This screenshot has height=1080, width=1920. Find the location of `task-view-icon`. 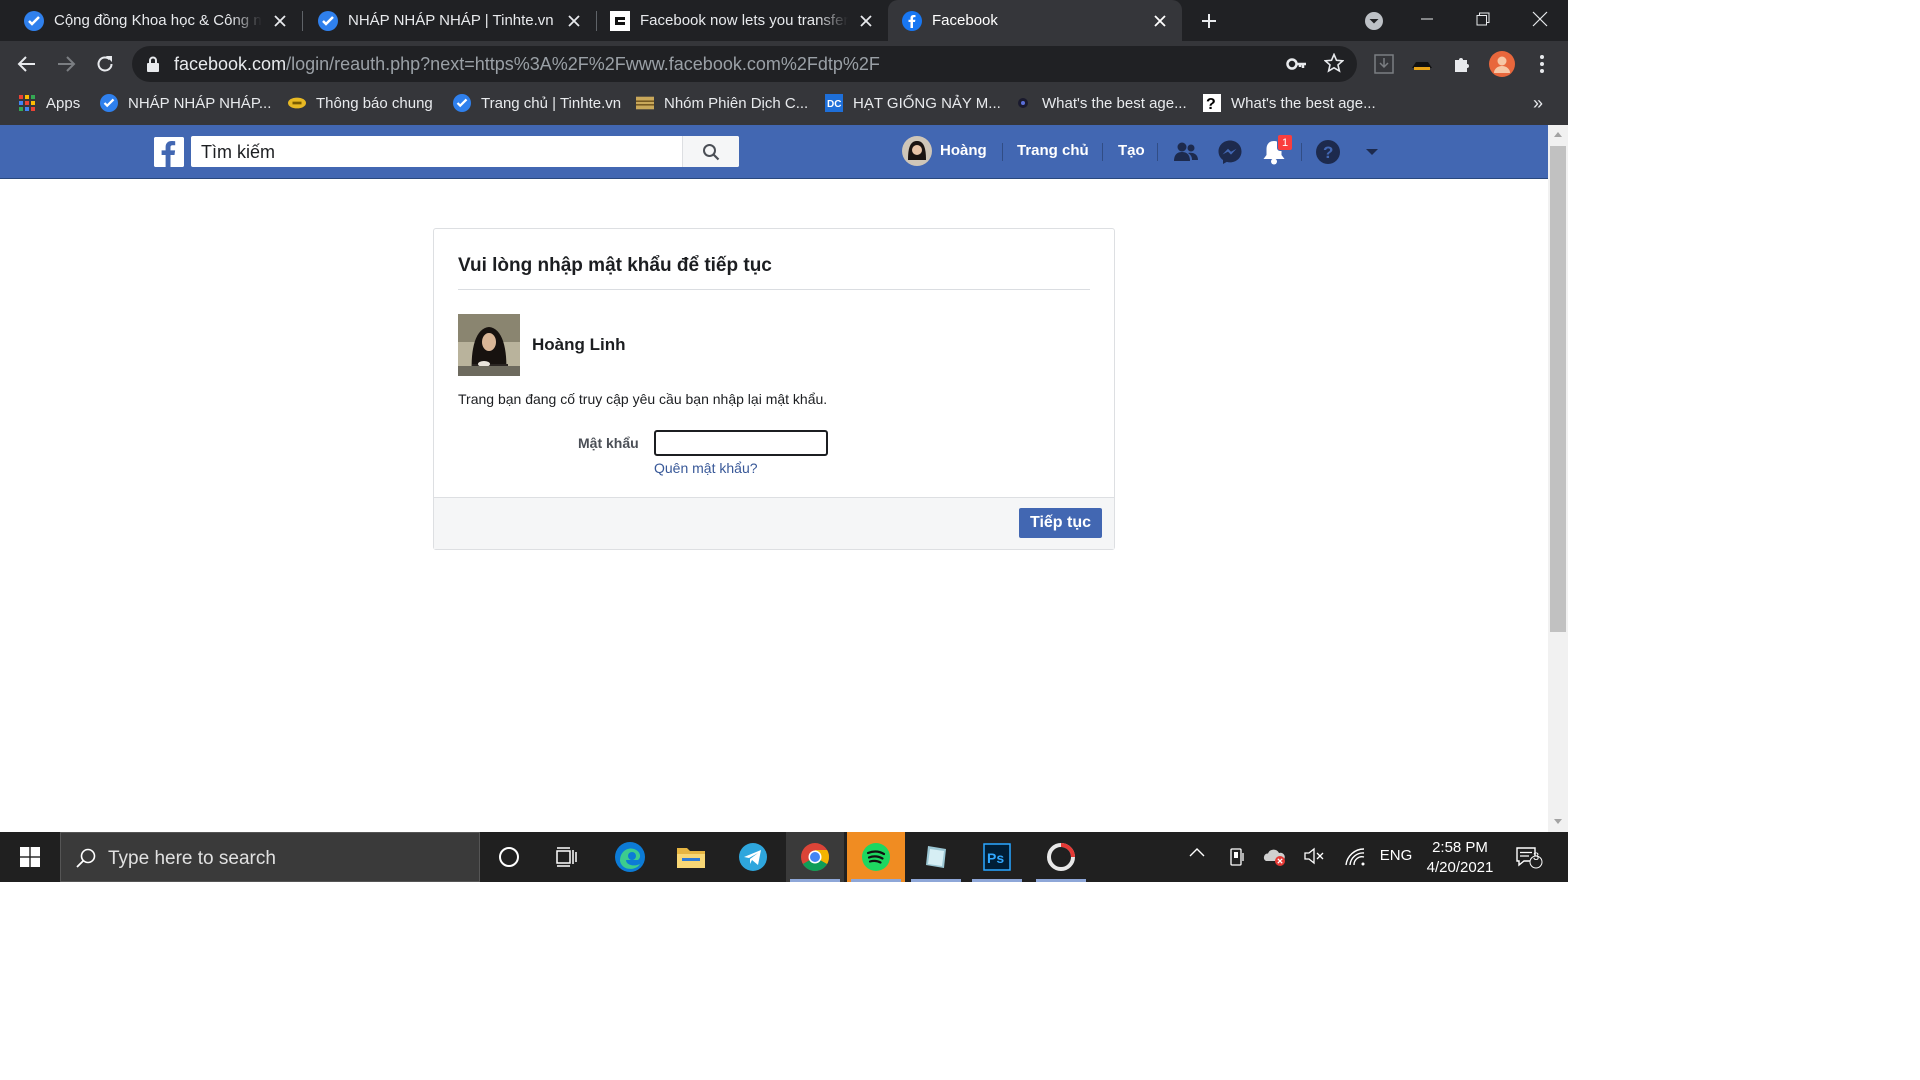

task-view-icon is located at coordinates (566, 857).